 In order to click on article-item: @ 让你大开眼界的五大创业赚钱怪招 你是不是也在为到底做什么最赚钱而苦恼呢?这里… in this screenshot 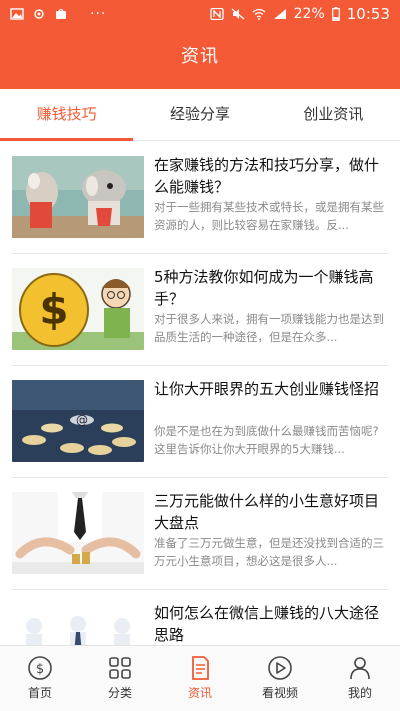, I will do `click(200, 422)`.